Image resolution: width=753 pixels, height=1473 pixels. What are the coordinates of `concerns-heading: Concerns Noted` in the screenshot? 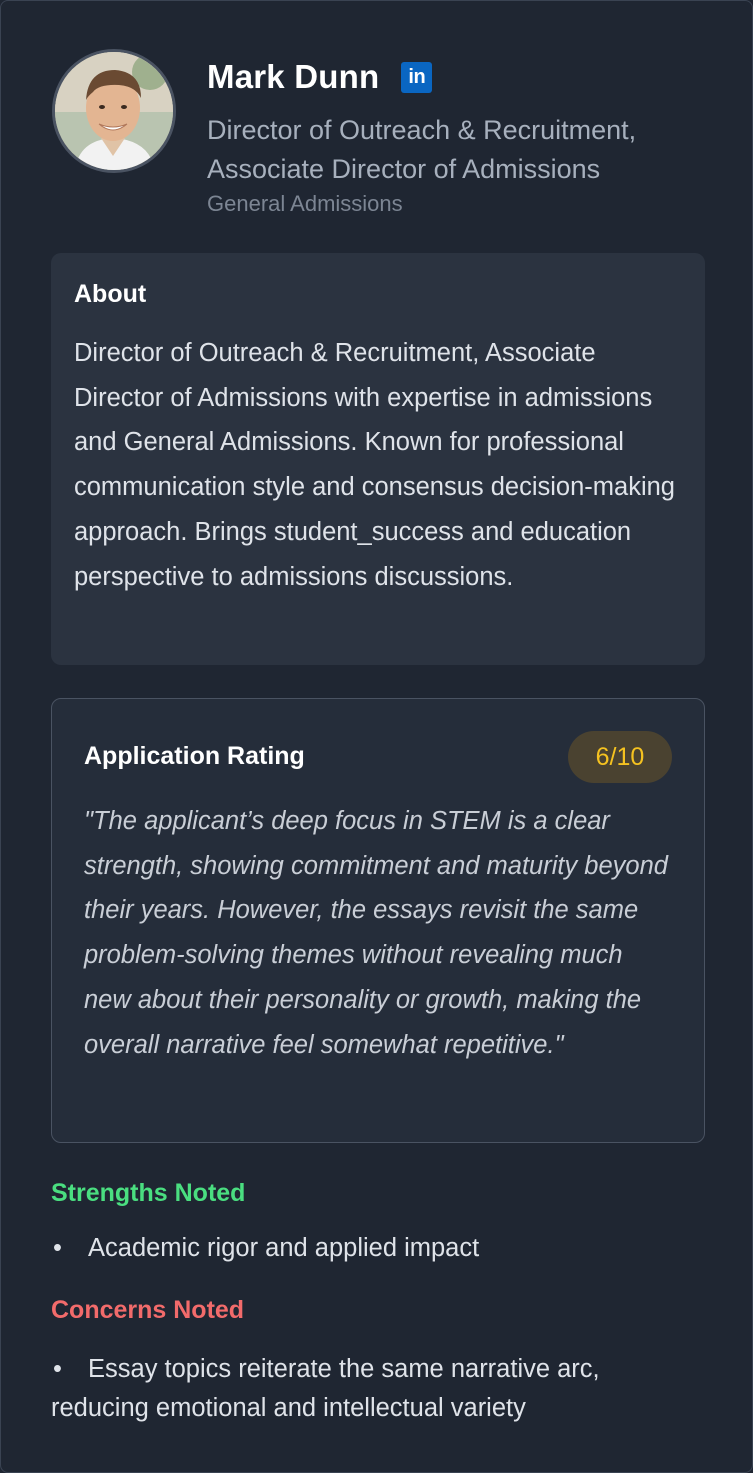 It's located at (148, 1310).